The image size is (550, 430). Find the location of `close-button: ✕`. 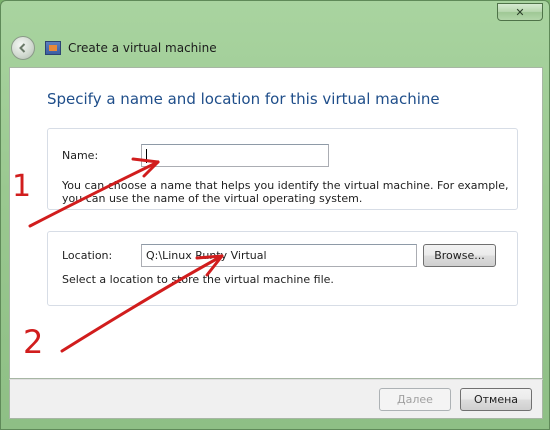

close-button: ✕ is located at coordinates (520, 12).